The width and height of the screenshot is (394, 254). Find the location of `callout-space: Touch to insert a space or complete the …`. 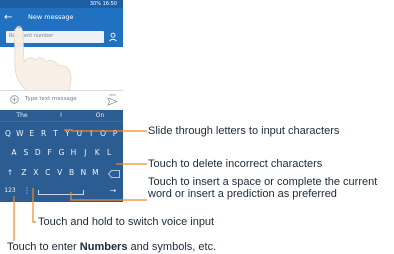

callout-space: Touch to insert a space or complete the … is located at coordinates (263, 188).